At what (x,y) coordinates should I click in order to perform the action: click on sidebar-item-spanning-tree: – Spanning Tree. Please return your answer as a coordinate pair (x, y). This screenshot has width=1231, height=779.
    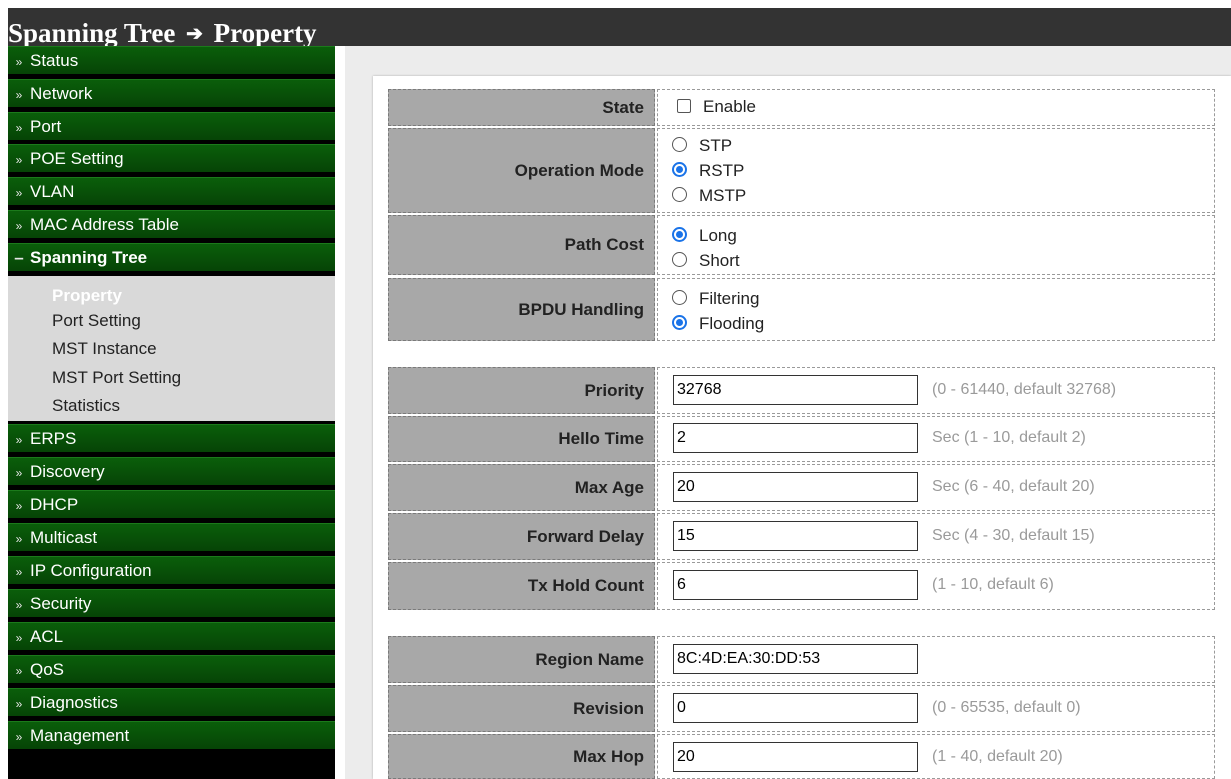
    Looking at the image, I should click on (171, 257).